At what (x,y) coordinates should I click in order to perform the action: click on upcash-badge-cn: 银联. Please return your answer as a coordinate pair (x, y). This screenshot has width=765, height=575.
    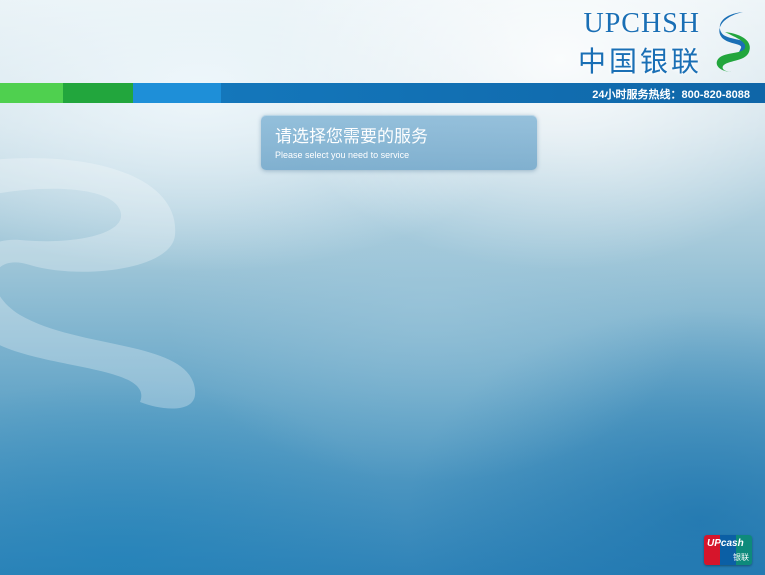
    Looking at the image, I should click on (741, 557).